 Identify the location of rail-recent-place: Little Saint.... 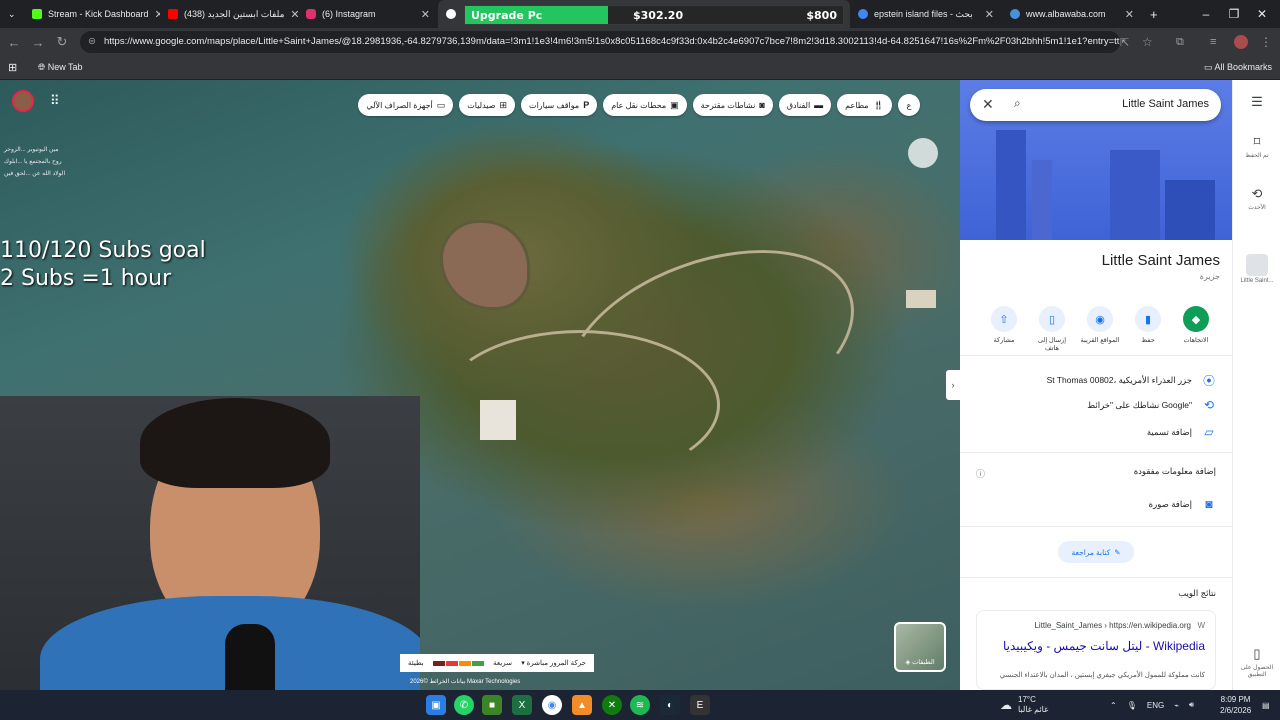
(1256, 269).